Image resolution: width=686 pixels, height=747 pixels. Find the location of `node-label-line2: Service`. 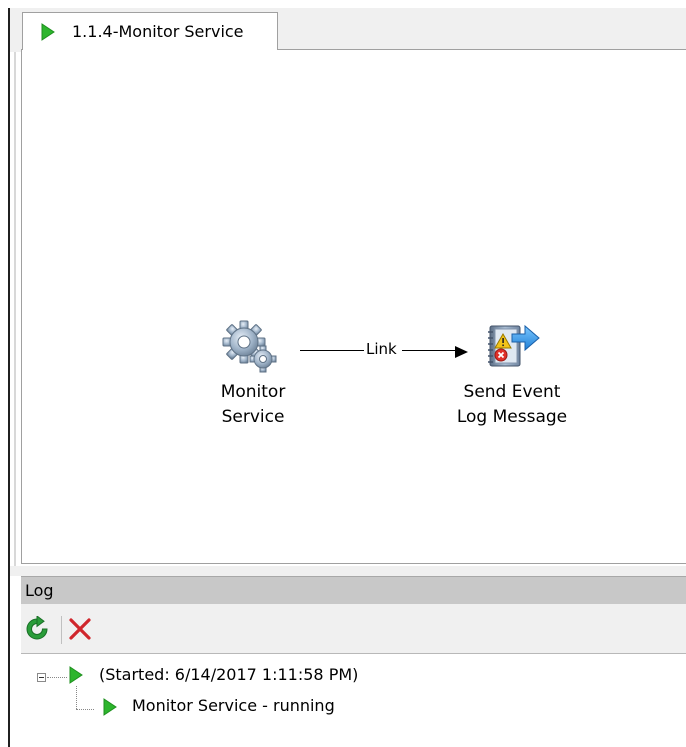

node-label-line2: Service is located at coordinates (253, 417).